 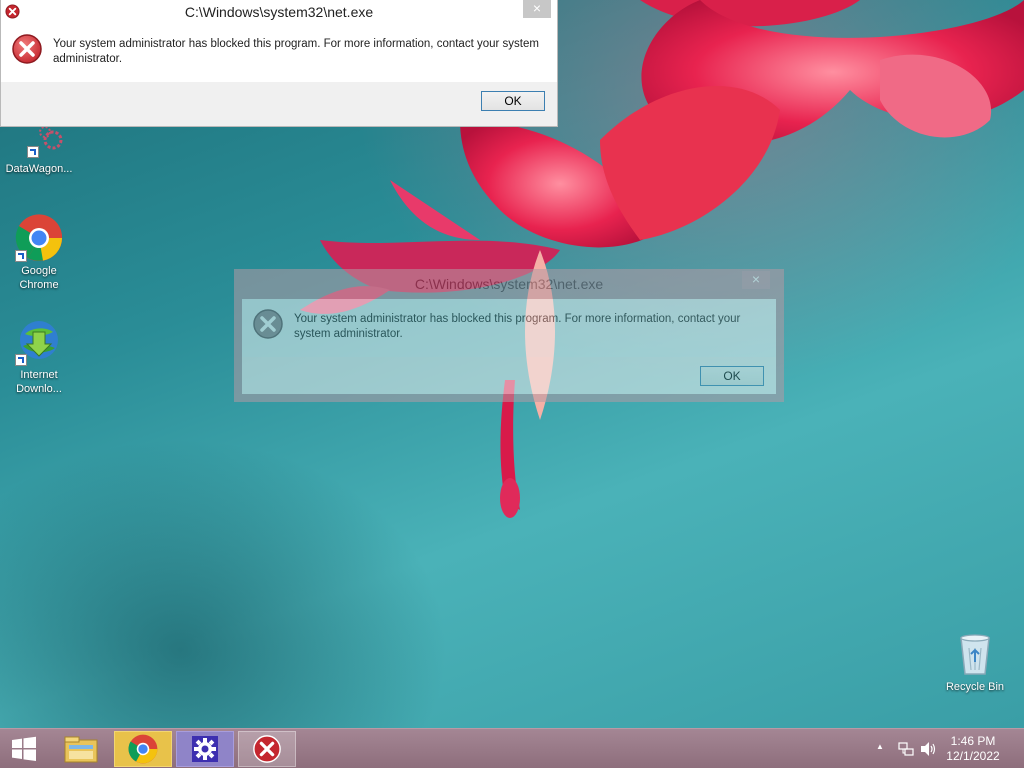 I want to click on taskbar-chrome, so click(x=143, y=749).